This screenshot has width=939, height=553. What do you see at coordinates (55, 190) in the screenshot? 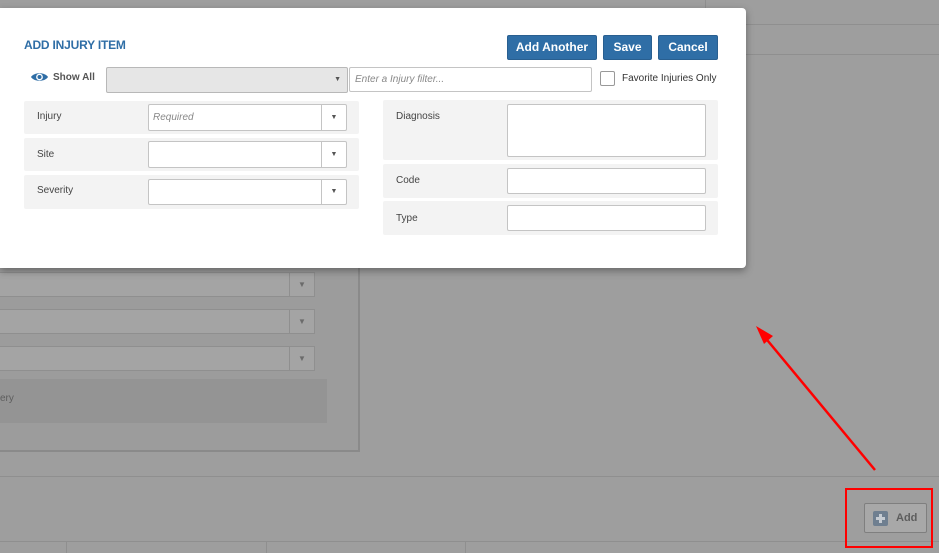
I see `severity-label: Severity` at bounding box center [55, 190].